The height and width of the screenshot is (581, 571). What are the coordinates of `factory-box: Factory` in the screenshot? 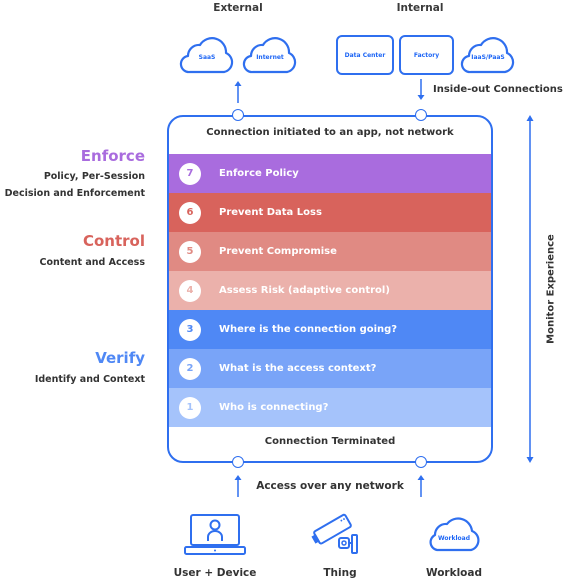 It's located at (426, 55).